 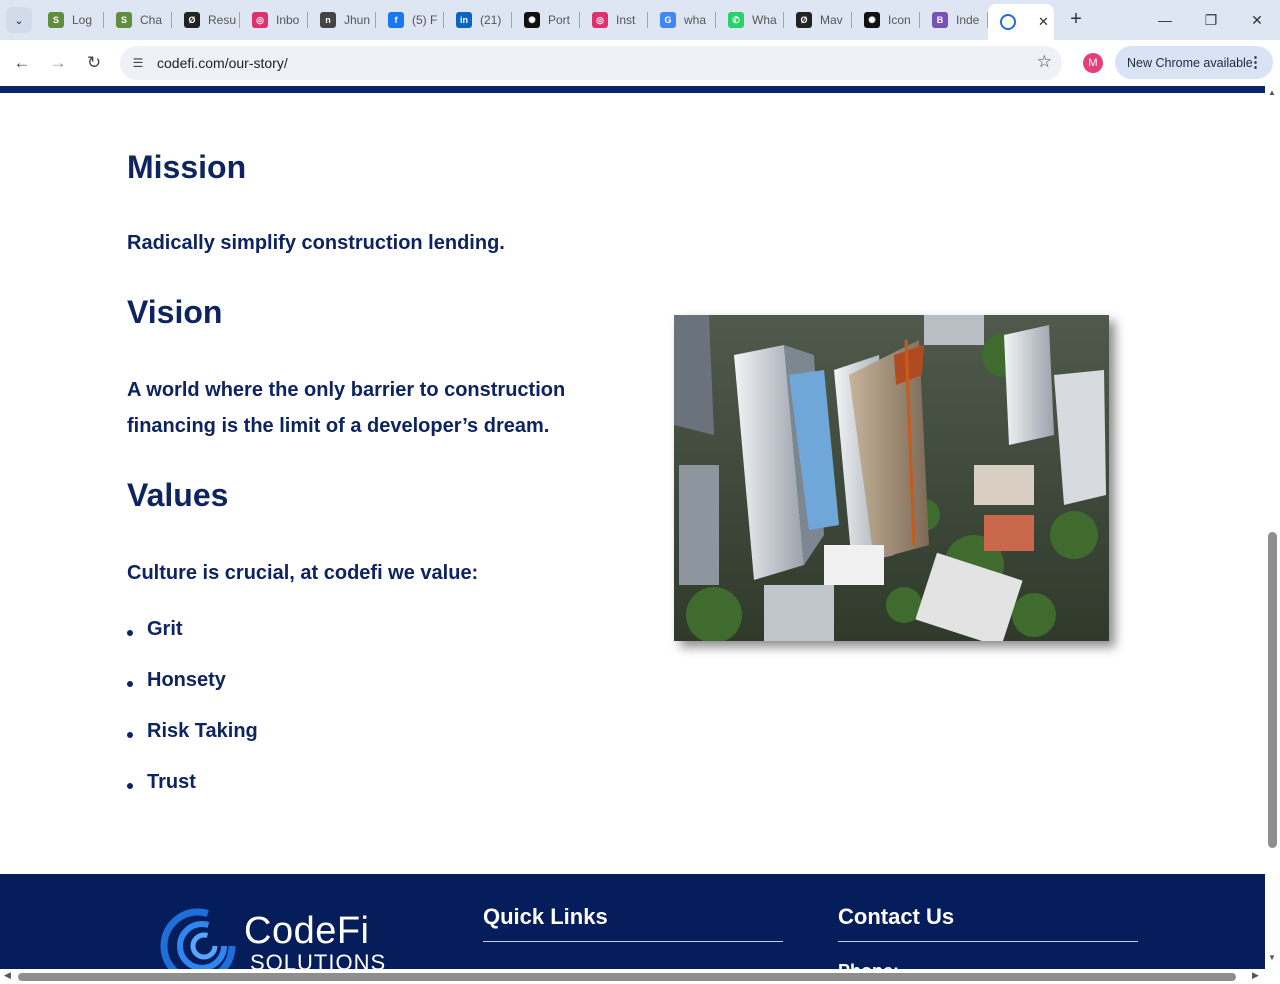 I want to click on browser-tab: ✆ Wha, so click(x=750, y=20).